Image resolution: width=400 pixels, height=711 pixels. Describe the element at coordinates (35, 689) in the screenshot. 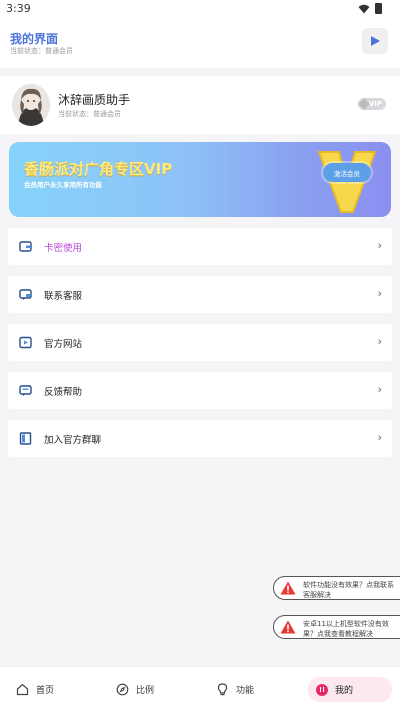

I see `nav-item-home: 首页` at that location.